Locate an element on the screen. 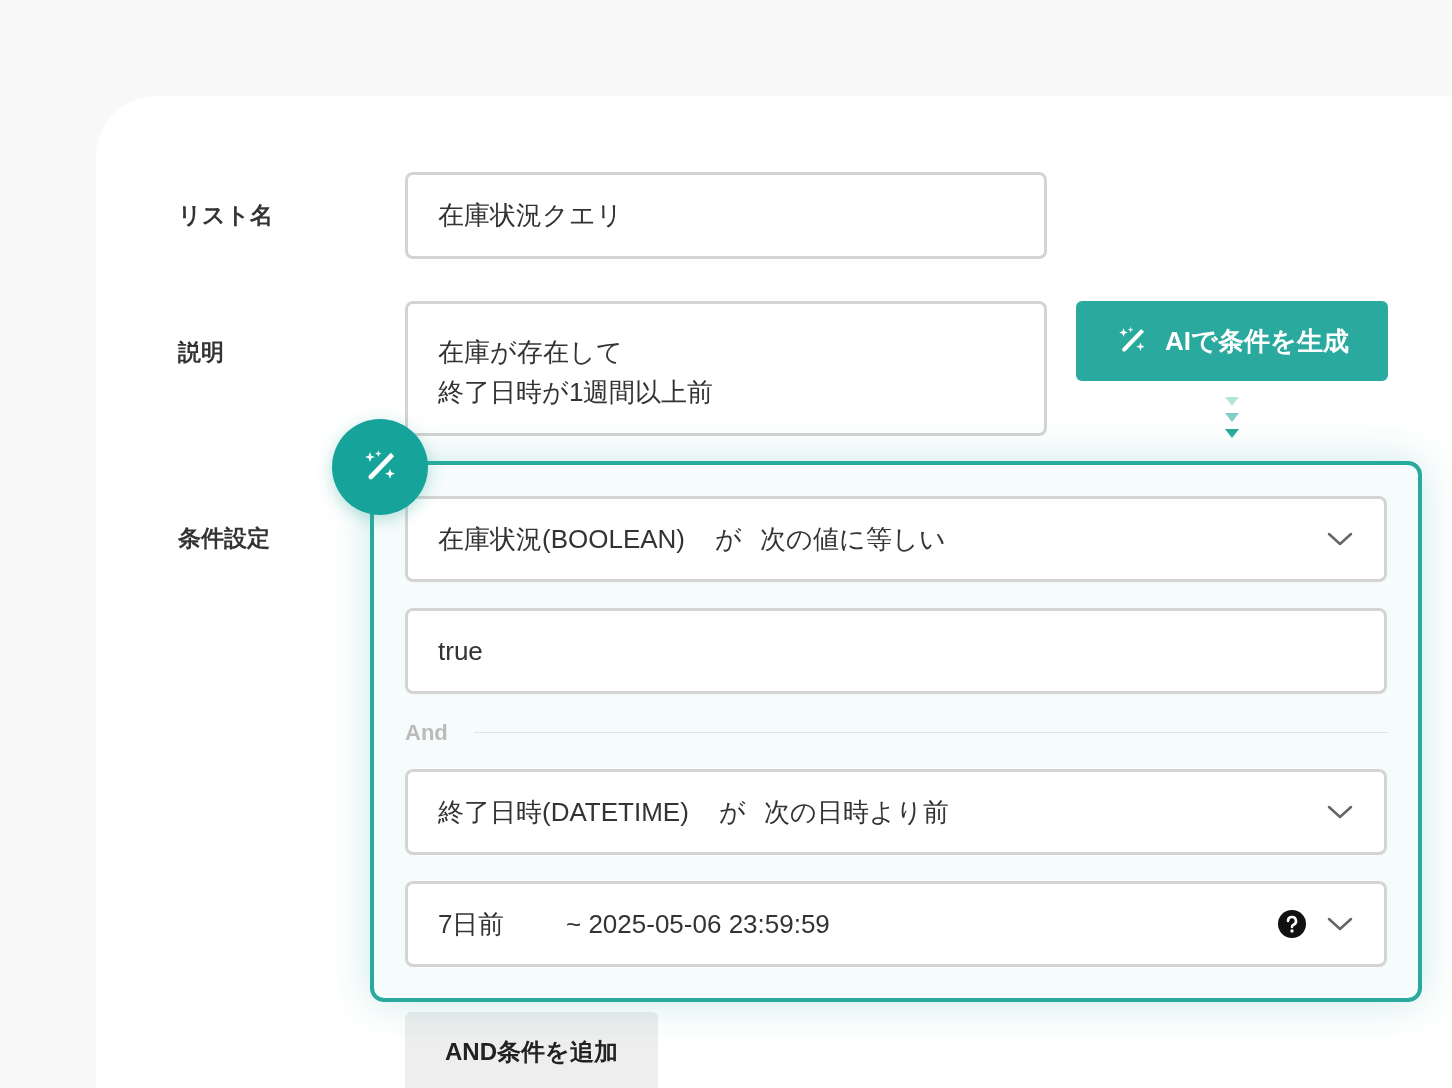 The height and width of the screenshot is (1088, 1452). date-select: 7日前 ~ 2025-05-06 23:59:59 is located at coordinates (896, 924).